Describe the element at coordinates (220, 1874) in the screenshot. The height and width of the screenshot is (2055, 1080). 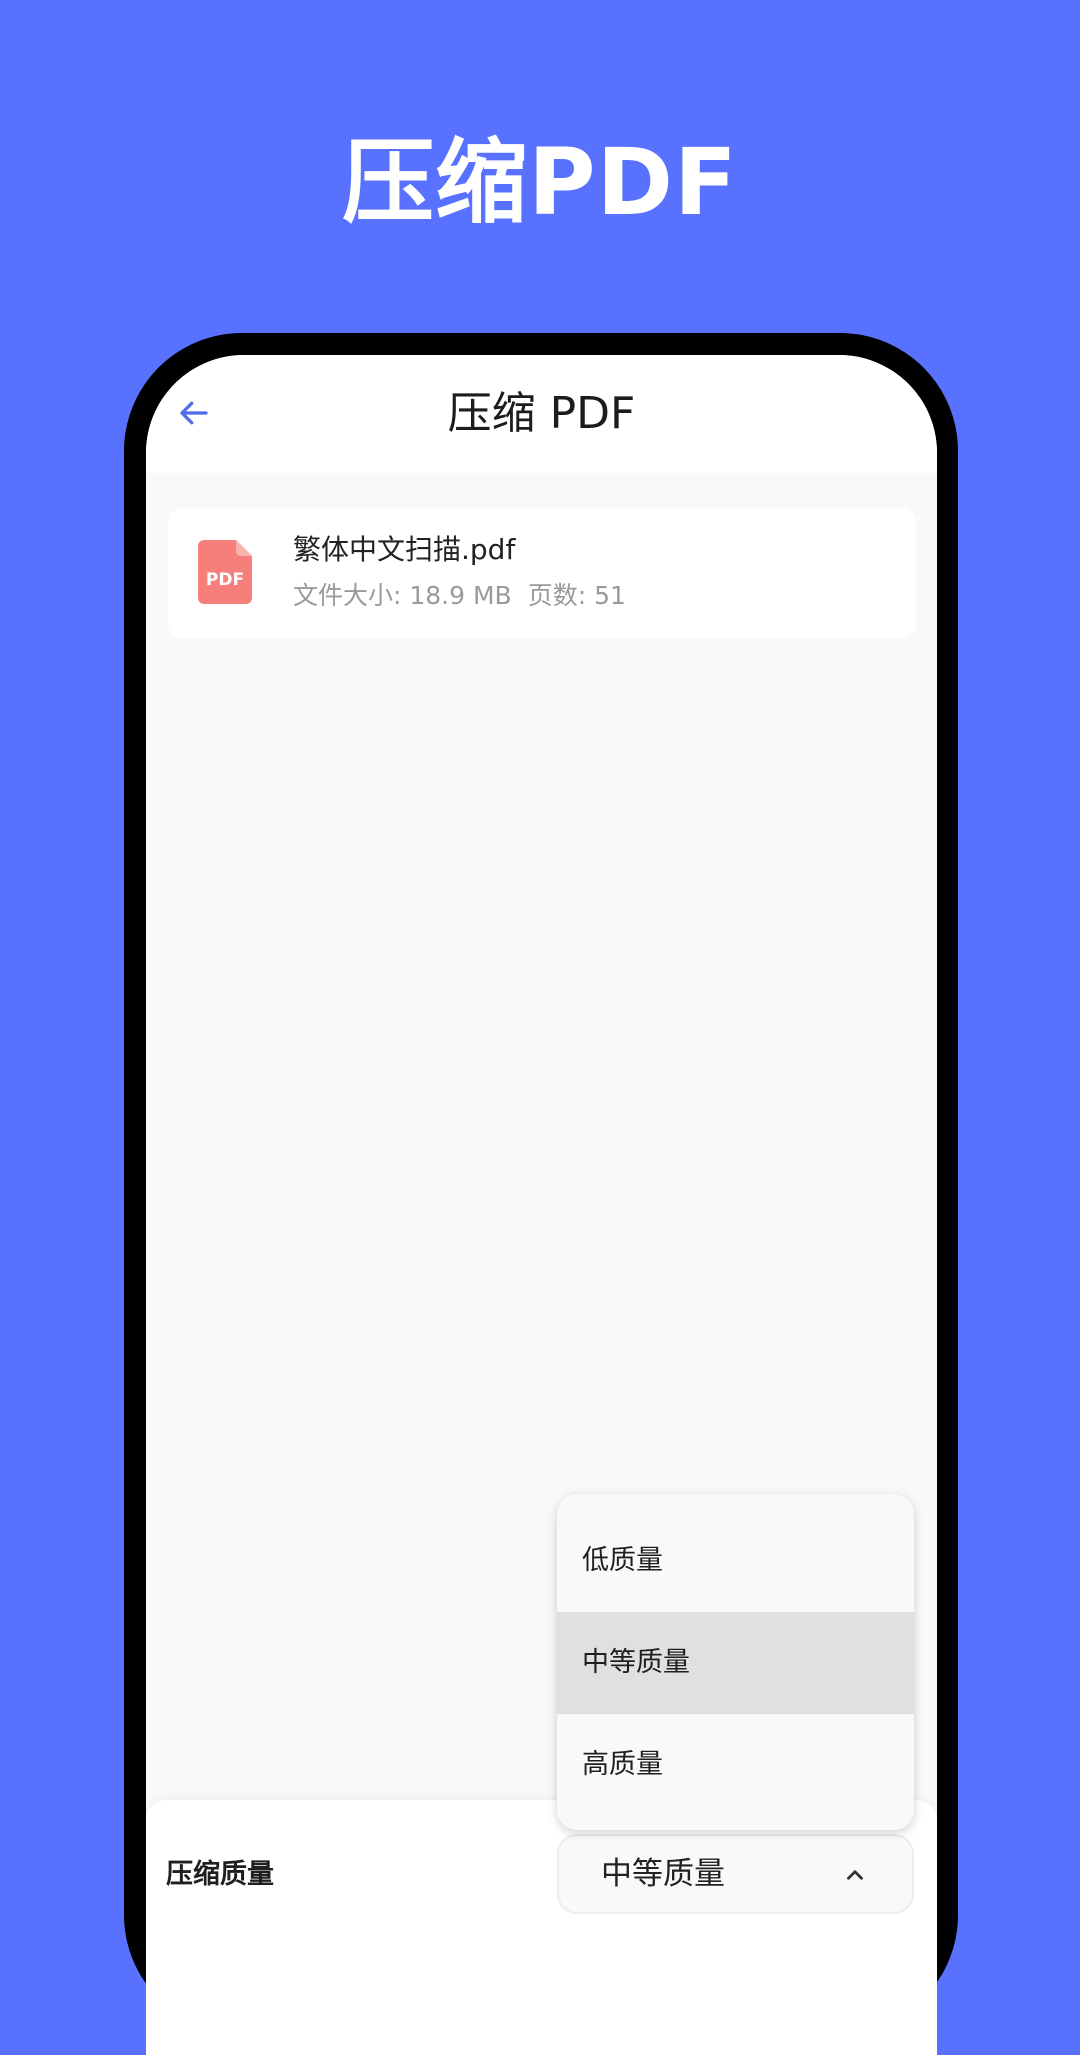
I see `compression-quality-label: 压缩质量` at that location.